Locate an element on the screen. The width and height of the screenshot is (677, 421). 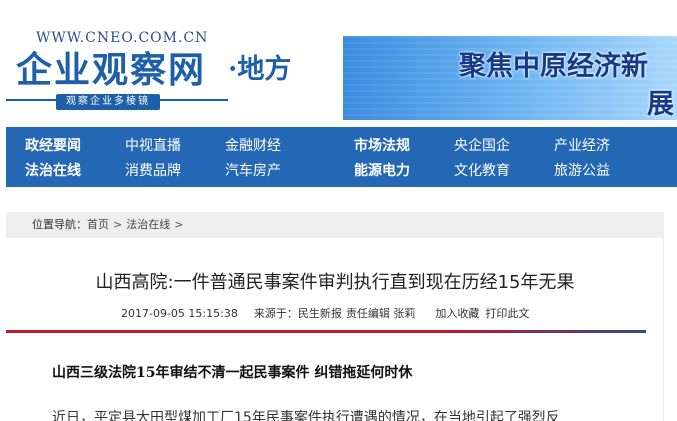
nav-item-politics: 政经要闻 is located at coordinates (53, 146).